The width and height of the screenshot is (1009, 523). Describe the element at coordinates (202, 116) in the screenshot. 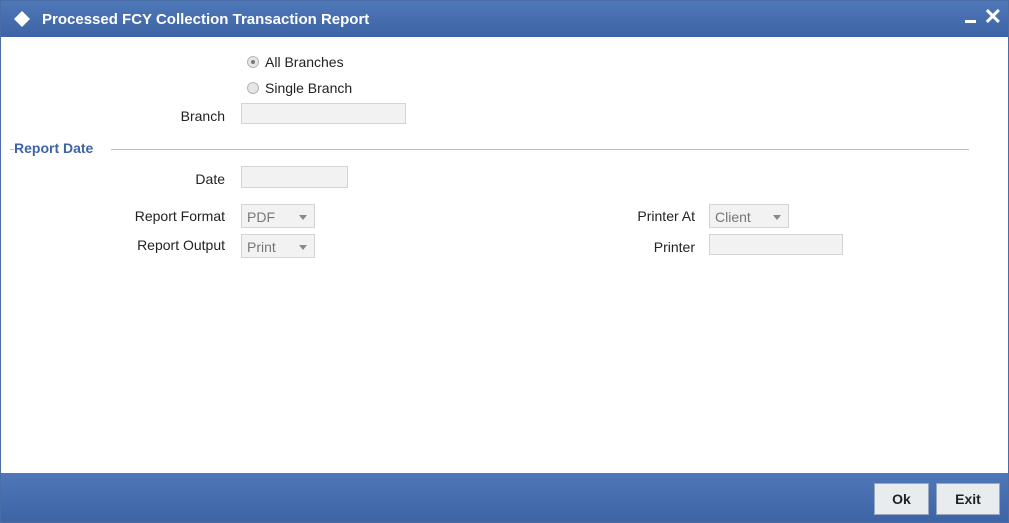

I see `branch-label: Branch` at that location.